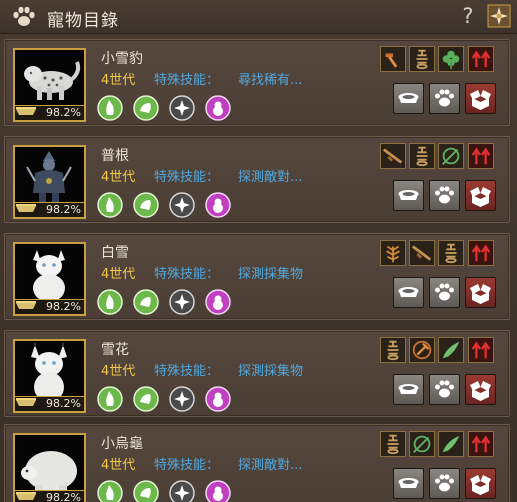 The width and height of the screenshot is (517, 502). What do you see at coordinates (258, 17) in the screenshot?
I see `title-bar: 寵物目錄 ?` at bounding box center [258, 17].